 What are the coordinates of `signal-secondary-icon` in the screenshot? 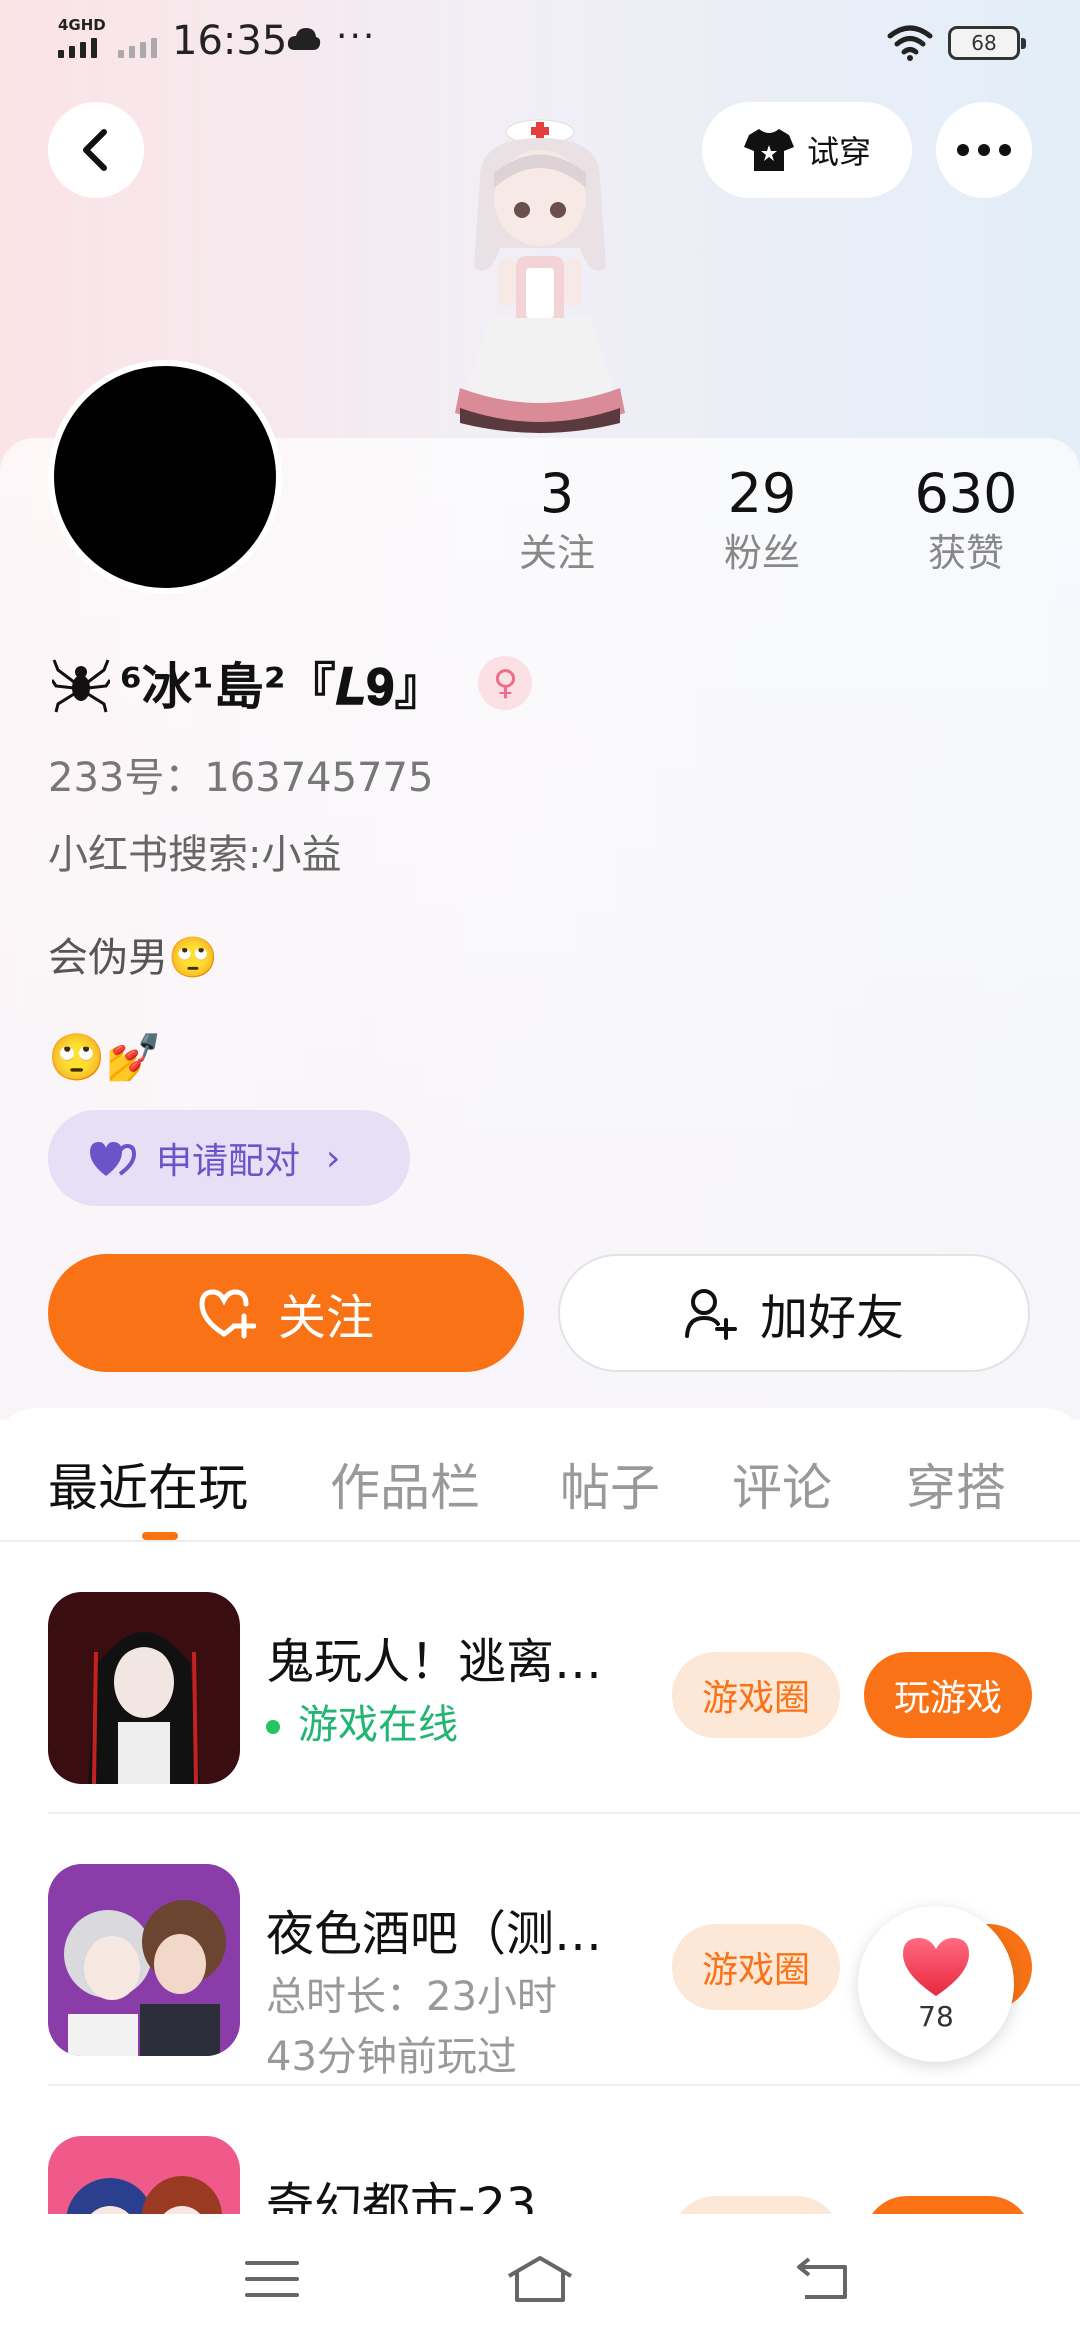 It's located at (137, 48).